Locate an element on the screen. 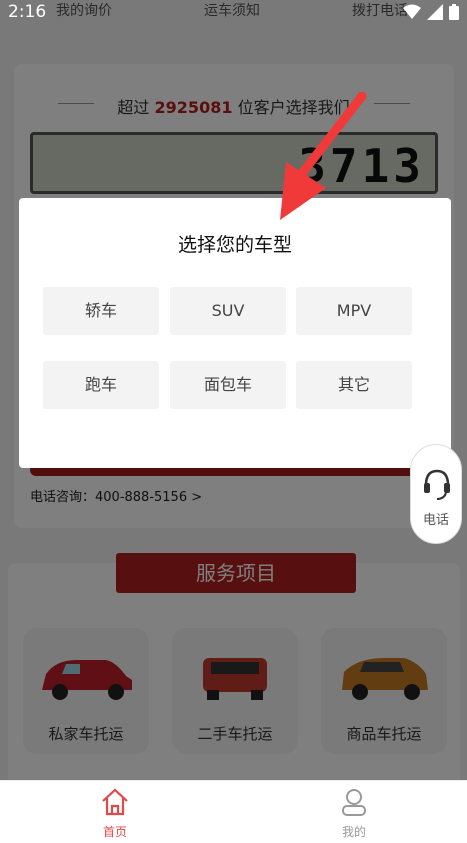 The width and height of the screenshot is (467, 843). home-icon is located at coordinates (115, 802).